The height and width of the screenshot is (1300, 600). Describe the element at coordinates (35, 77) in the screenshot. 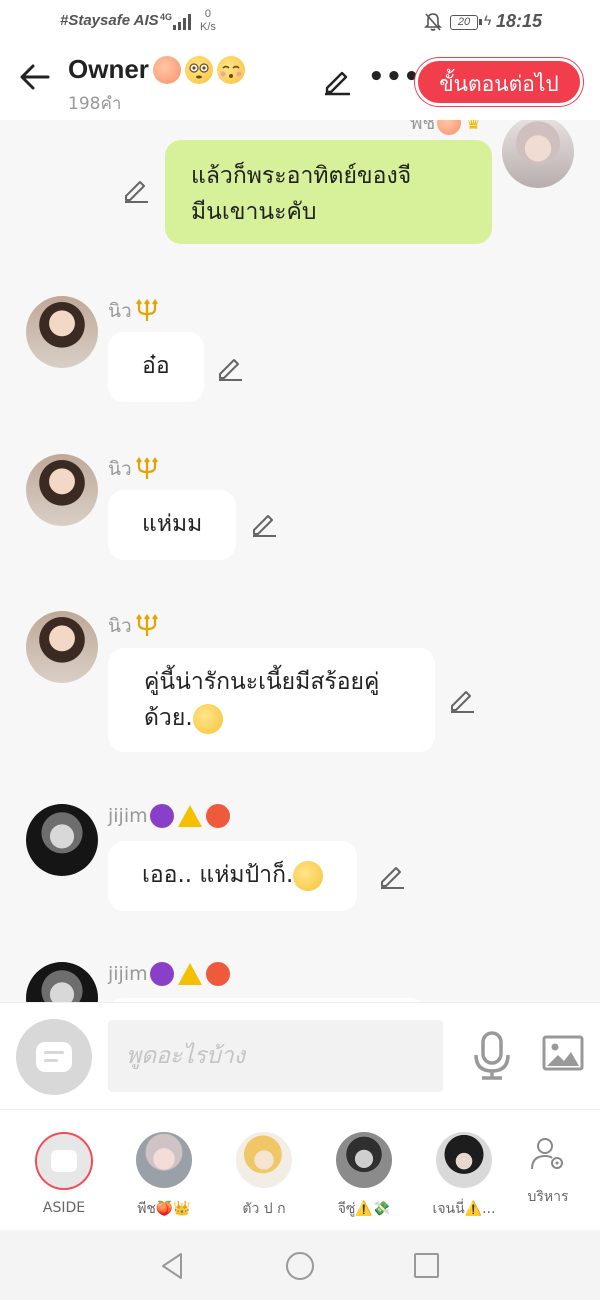

I see `back-arrow-icon` at that location.